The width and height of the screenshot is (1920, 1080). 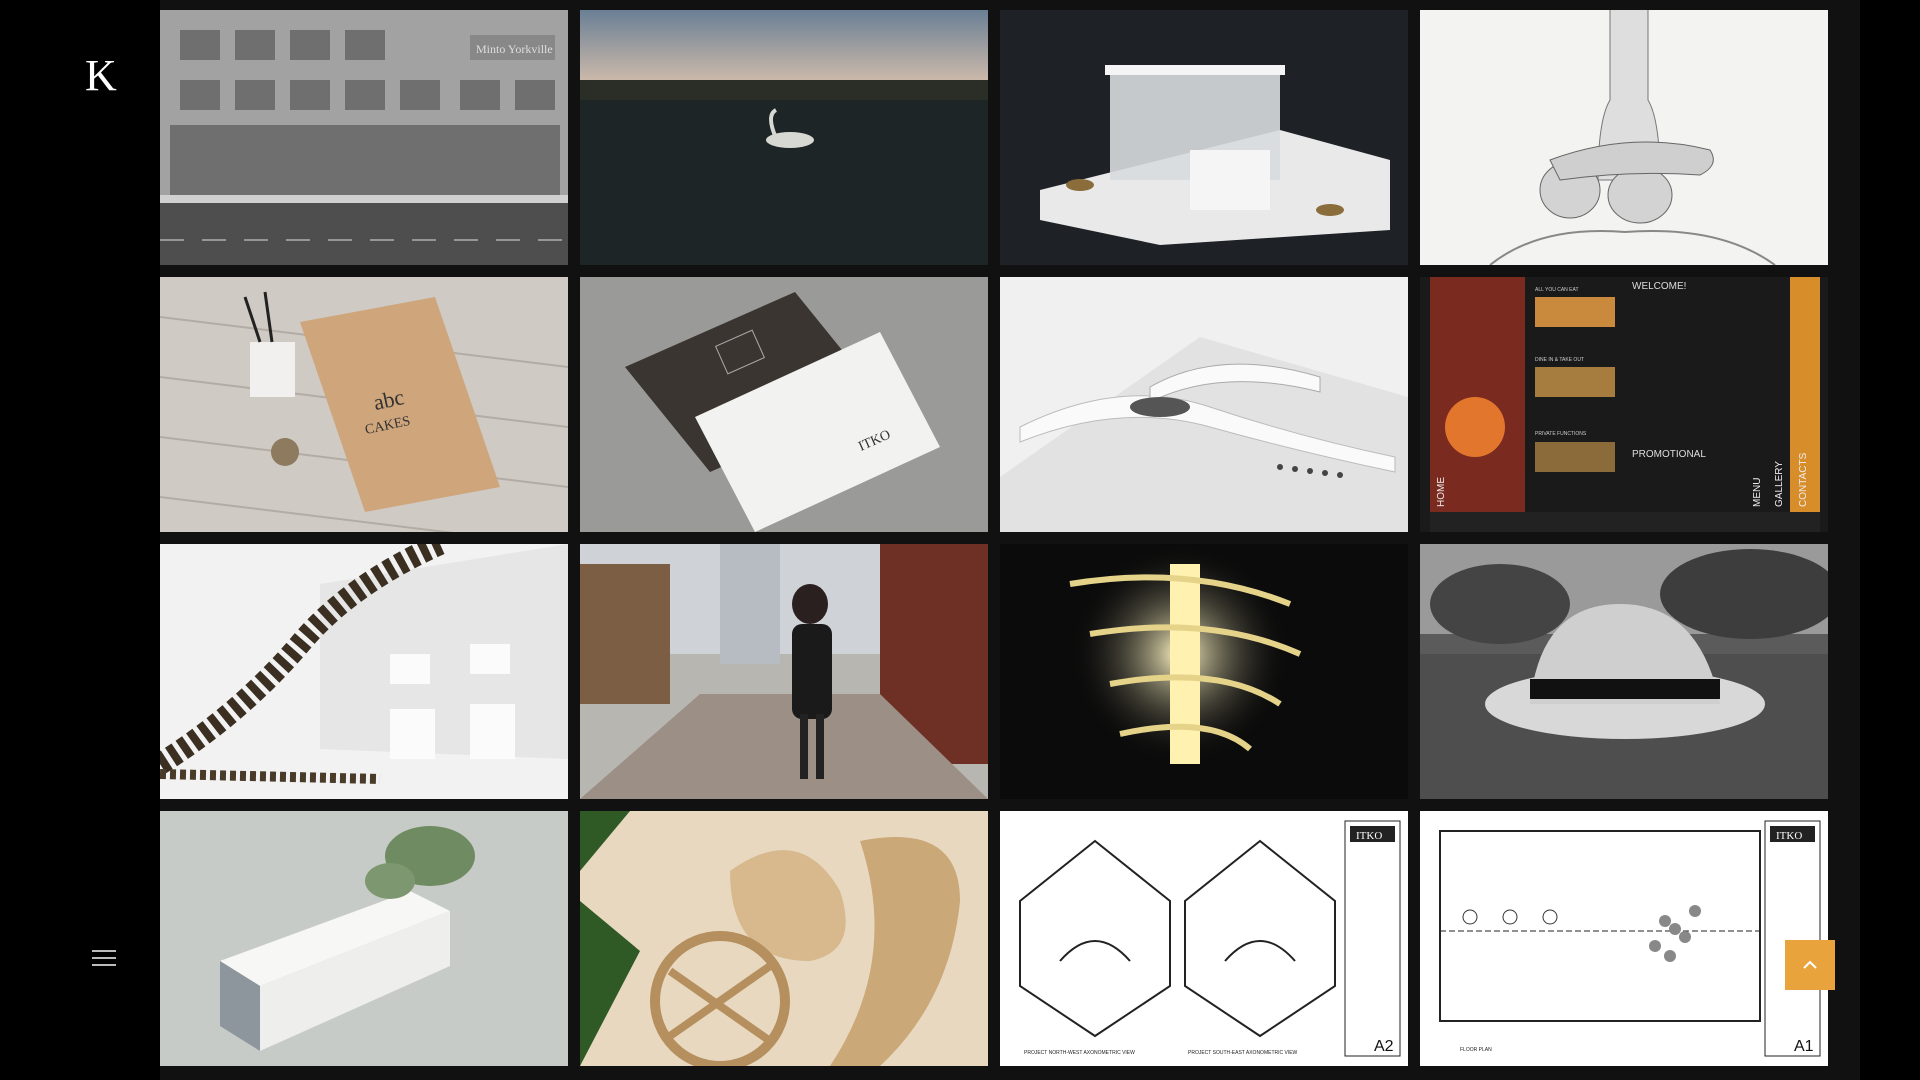 I want to click on tile-white-model, so click(x=1204, y=404).